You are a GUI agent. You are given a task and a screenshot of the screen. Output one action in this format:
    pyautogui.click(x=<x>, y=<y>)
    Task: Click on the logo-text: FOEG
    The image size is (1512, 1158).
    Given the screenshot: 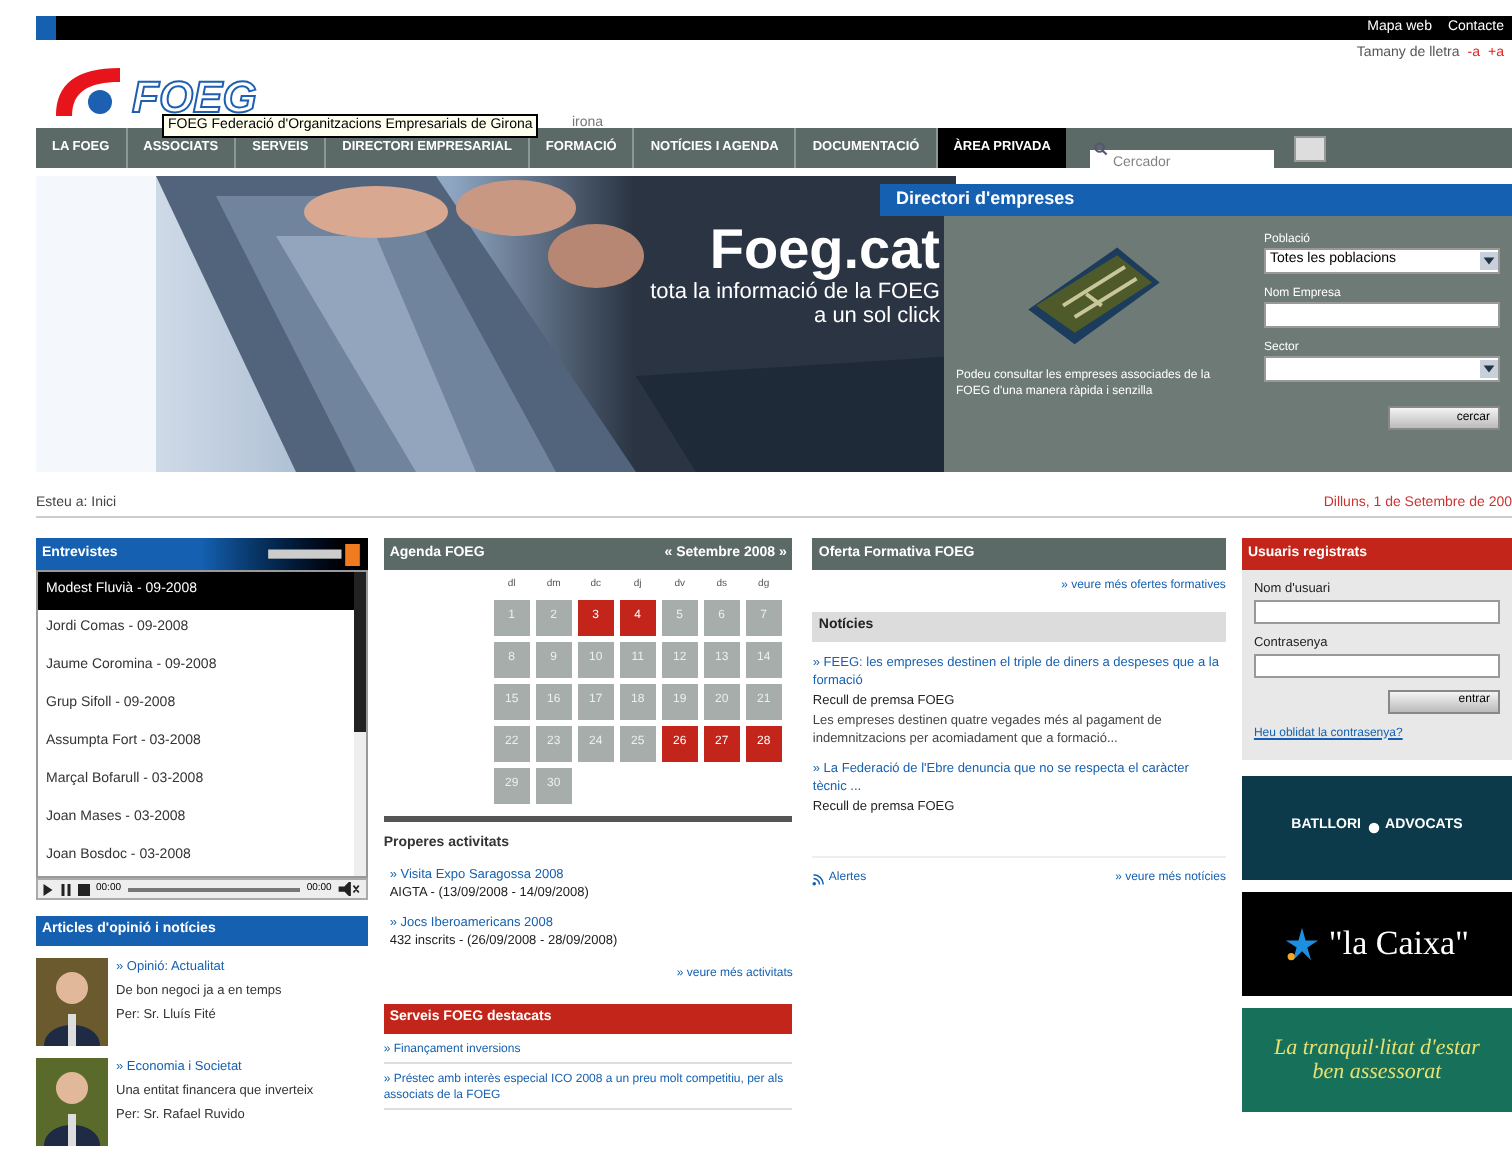 What is the action you would take?
    pyautogui.click(x=194, y=98)
    